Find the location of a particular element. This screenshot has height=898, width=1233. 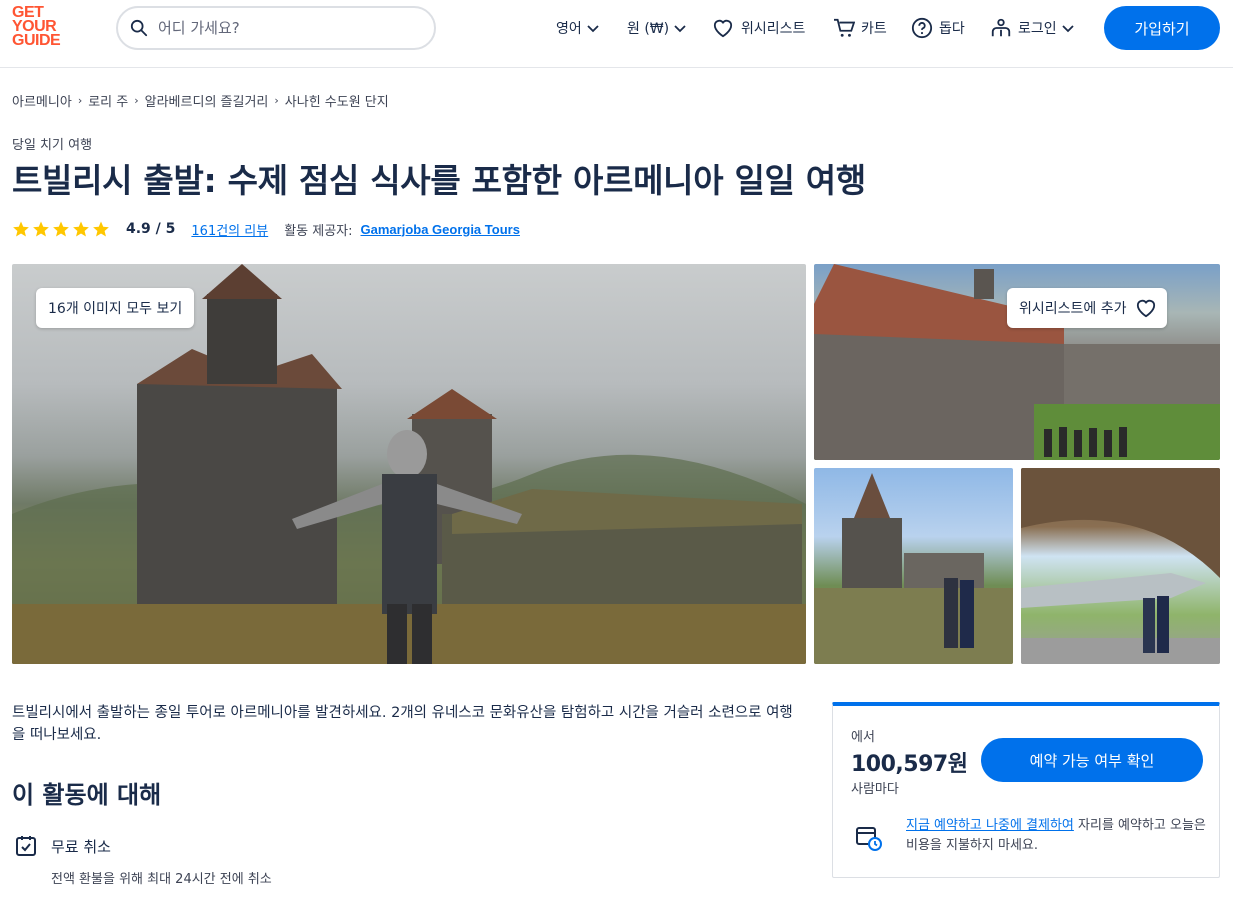

help-icon is located at coordinates (922, 28).